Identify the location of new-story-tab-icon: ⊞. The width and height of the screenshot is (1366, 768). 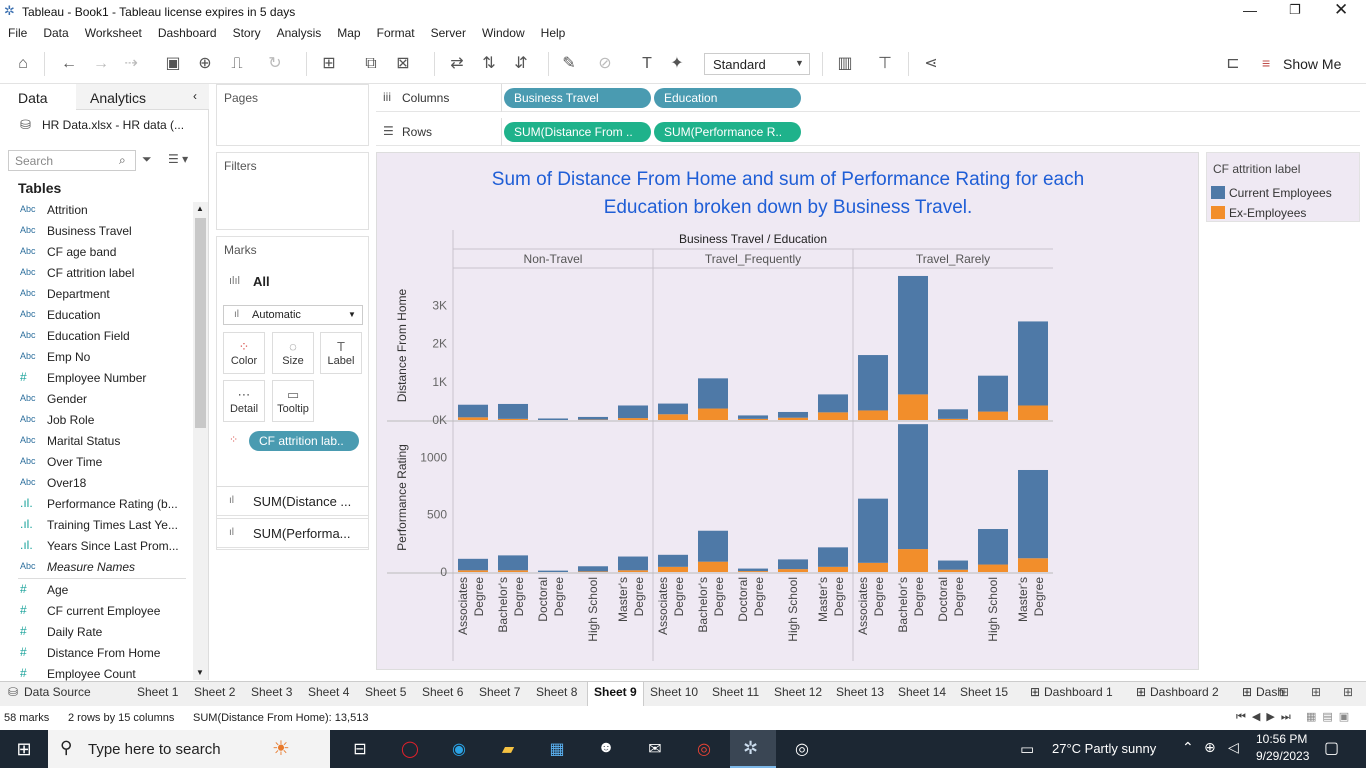
(1348, 692).